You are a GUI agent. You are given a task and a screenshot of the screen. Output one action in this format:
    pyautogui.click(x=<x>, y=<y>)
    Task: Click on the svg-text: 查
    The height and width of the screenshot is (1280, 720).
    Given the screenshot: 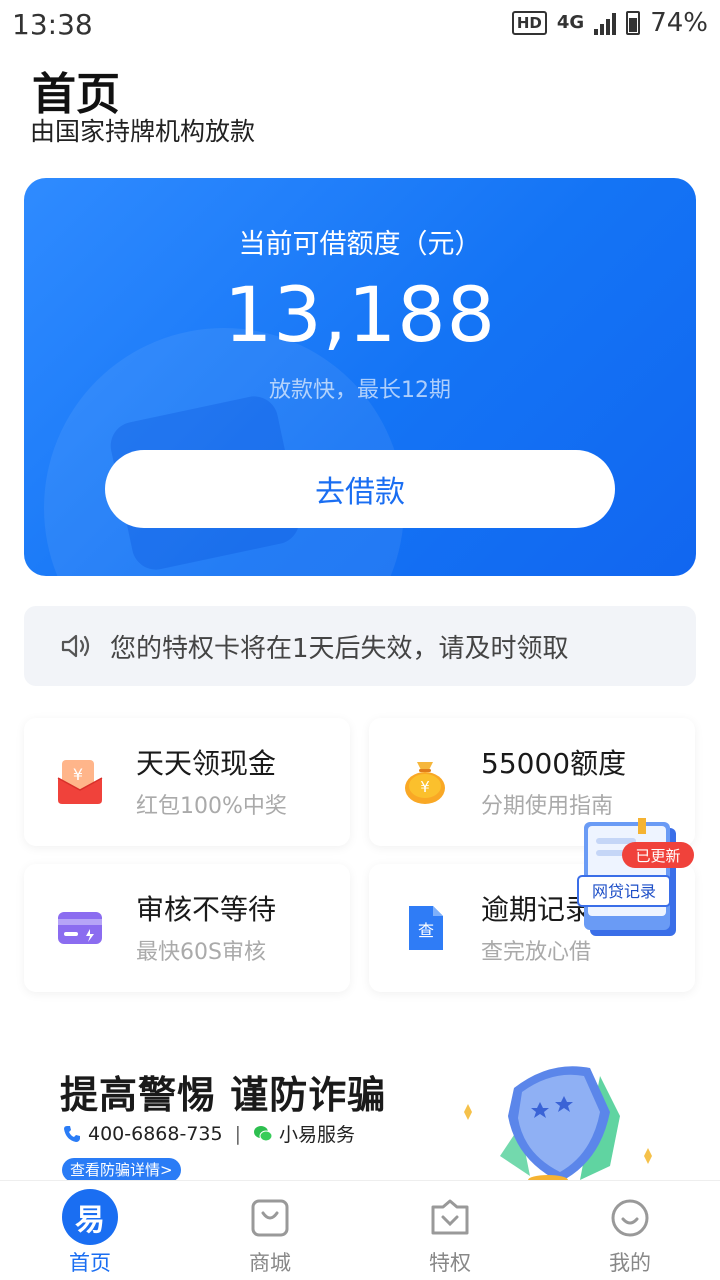 What is the action you would take?
    pyautogui.click(x=426, y=930)
    